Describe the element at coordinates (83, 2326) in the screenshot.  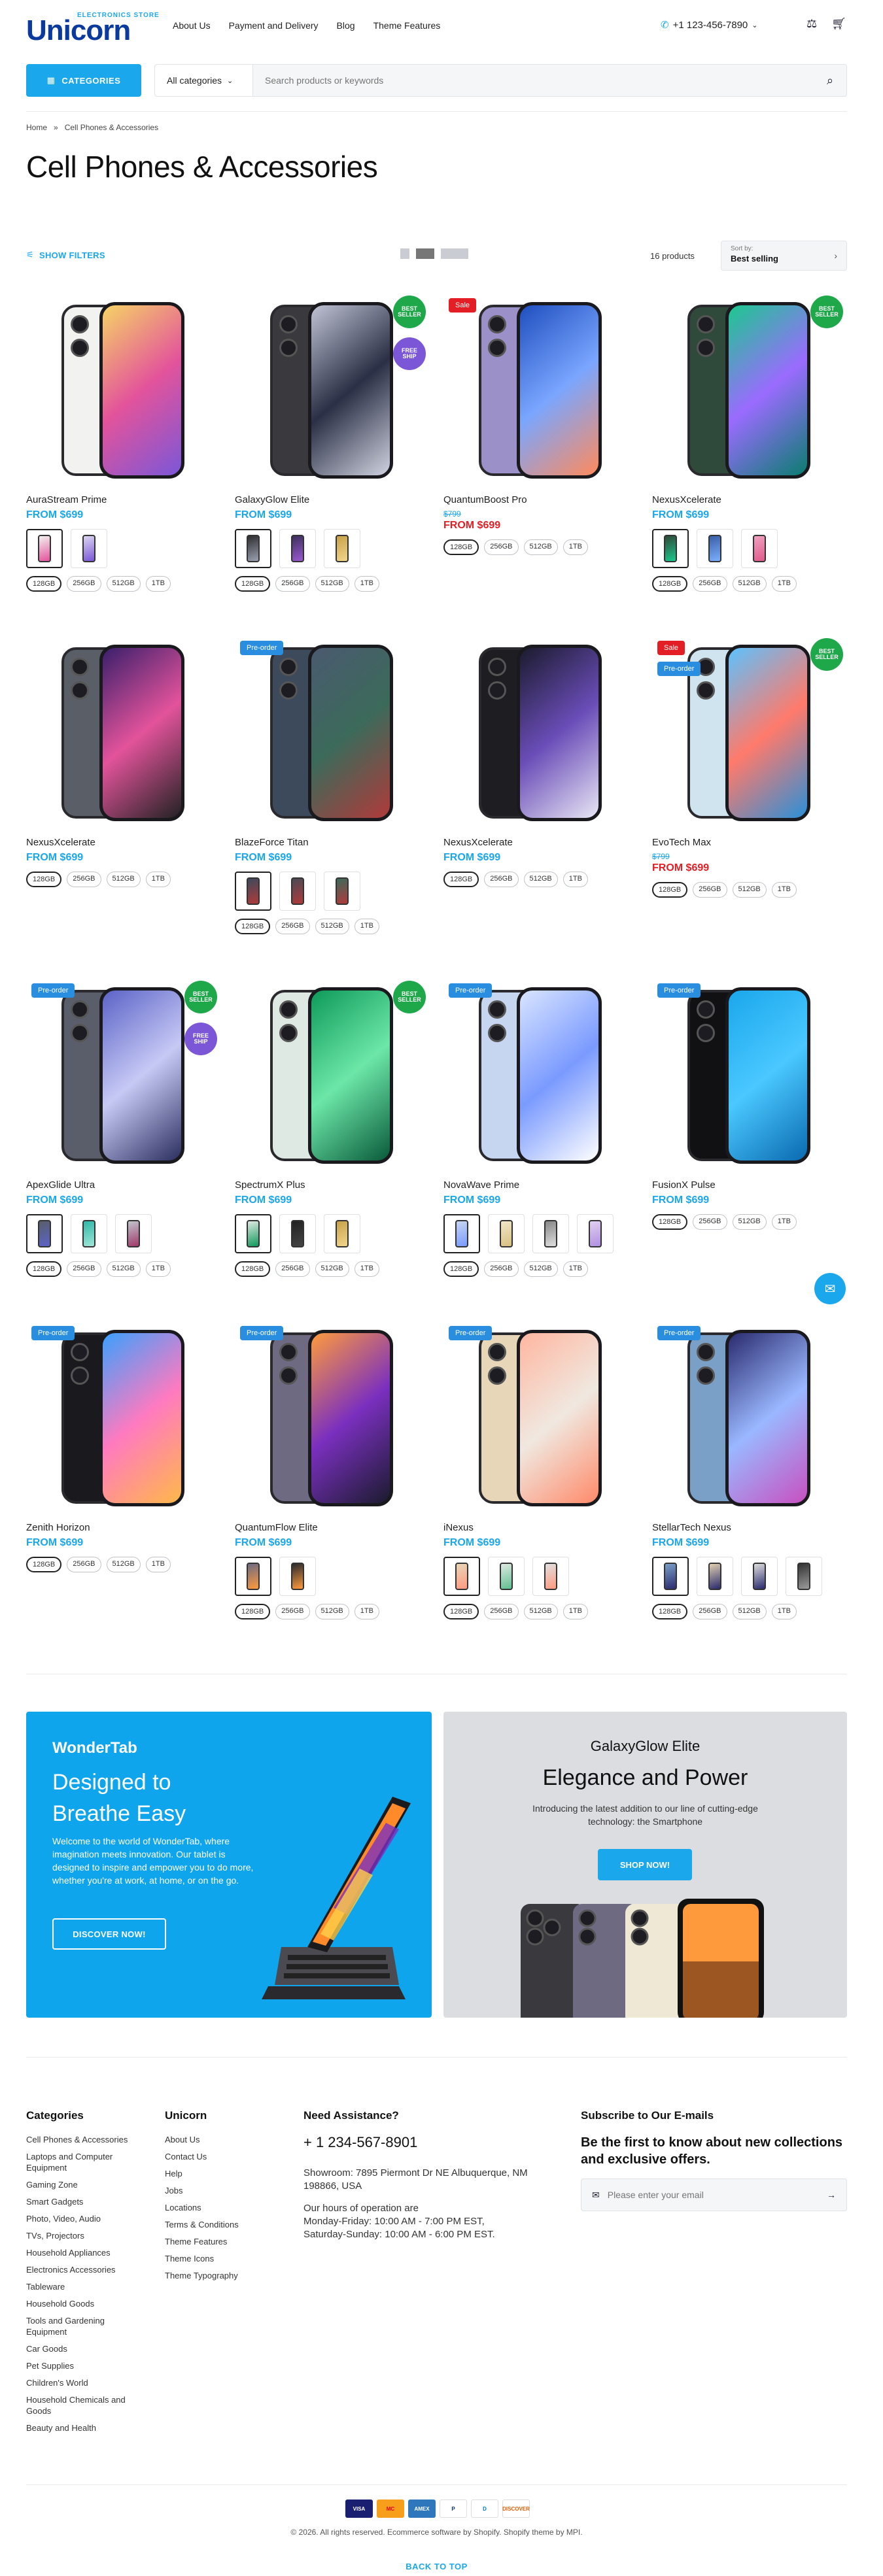
I see `footer-category-link: Tools and Gardening Equipment` at that location.